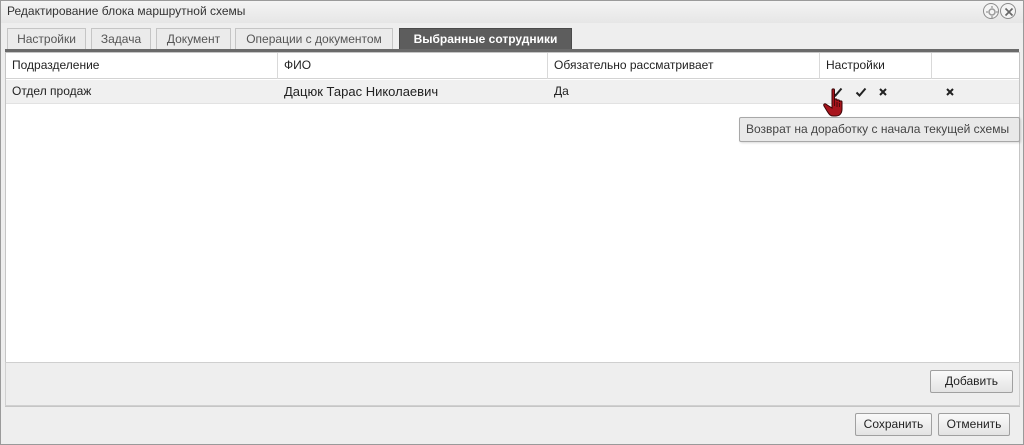 This screenshot has width=1024, height=445. Describe the element at coordinates (485, 39) in the screenshot. I see `tab-selected-employees: Выбранные сотрудники` at that location.